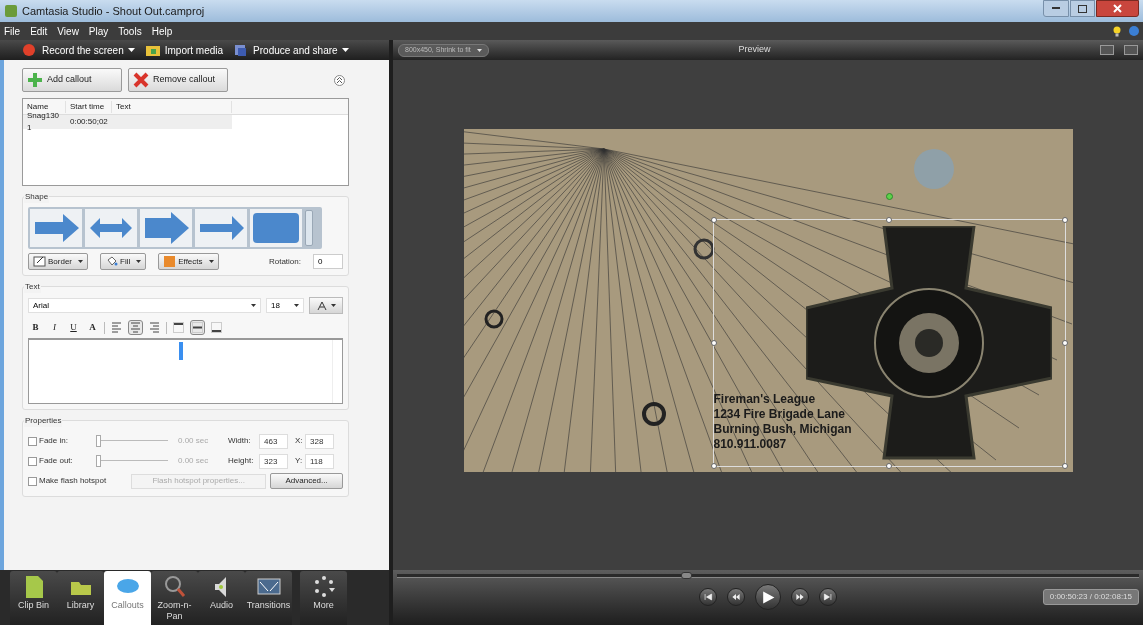  I want to click on collapse-icon, so click(339, 80).